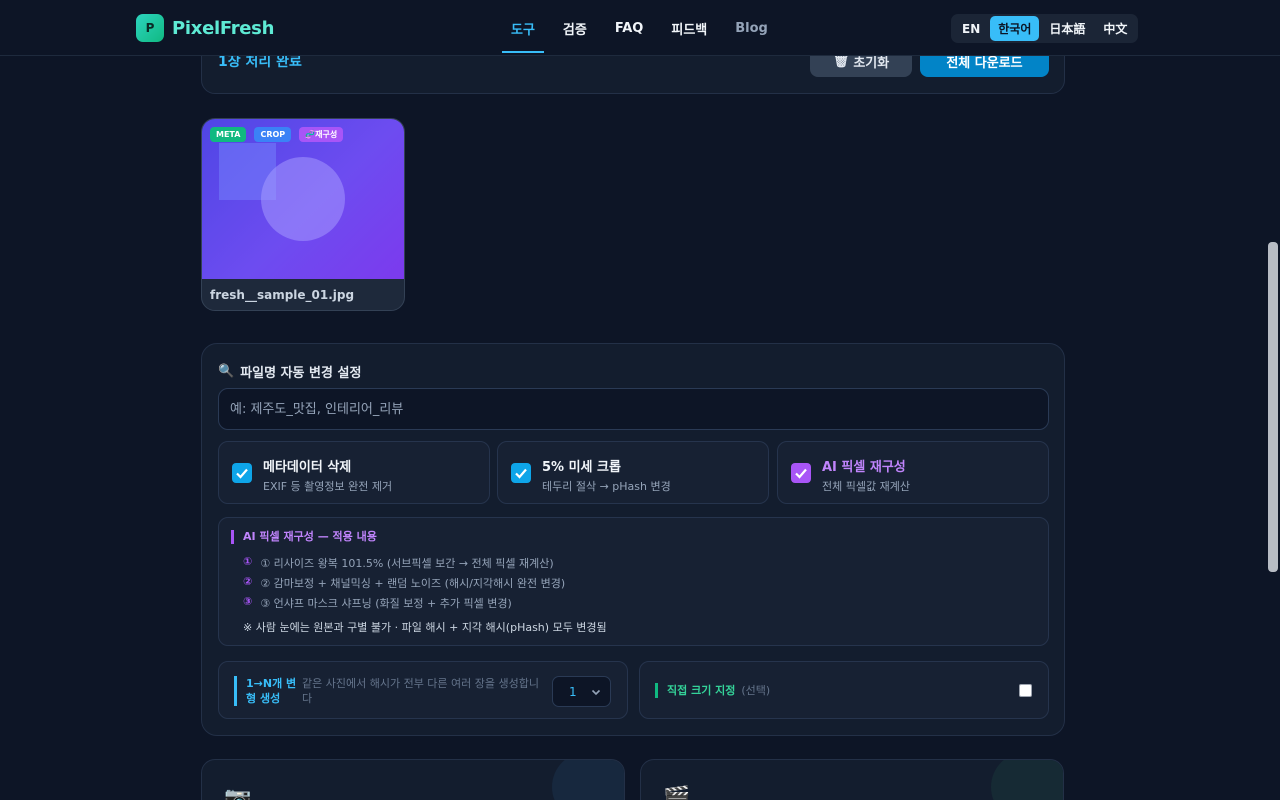 Image resolution: width=1280 pixels, height=800 pixels. Describe the element at coordinates (575, 28) in the screenshot. I see `nav-verify: 검증` at that location.